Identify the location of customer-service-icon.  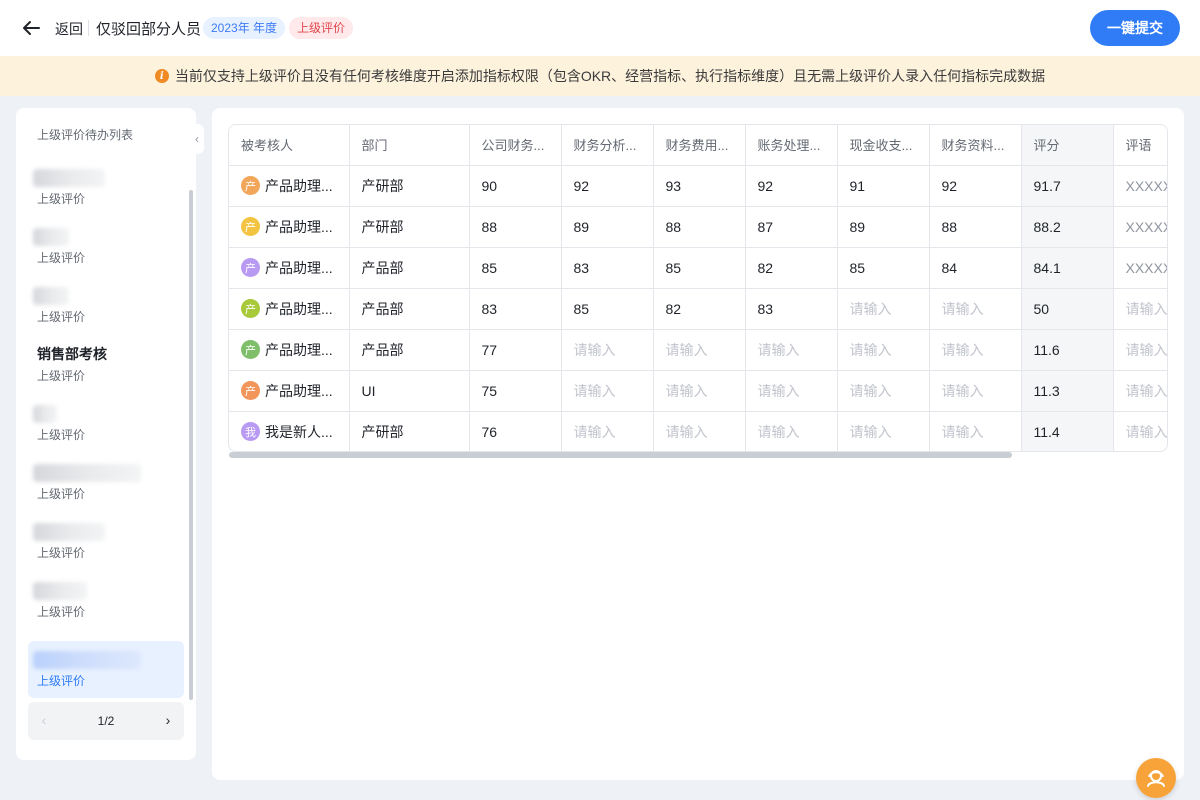
(1156, 778).